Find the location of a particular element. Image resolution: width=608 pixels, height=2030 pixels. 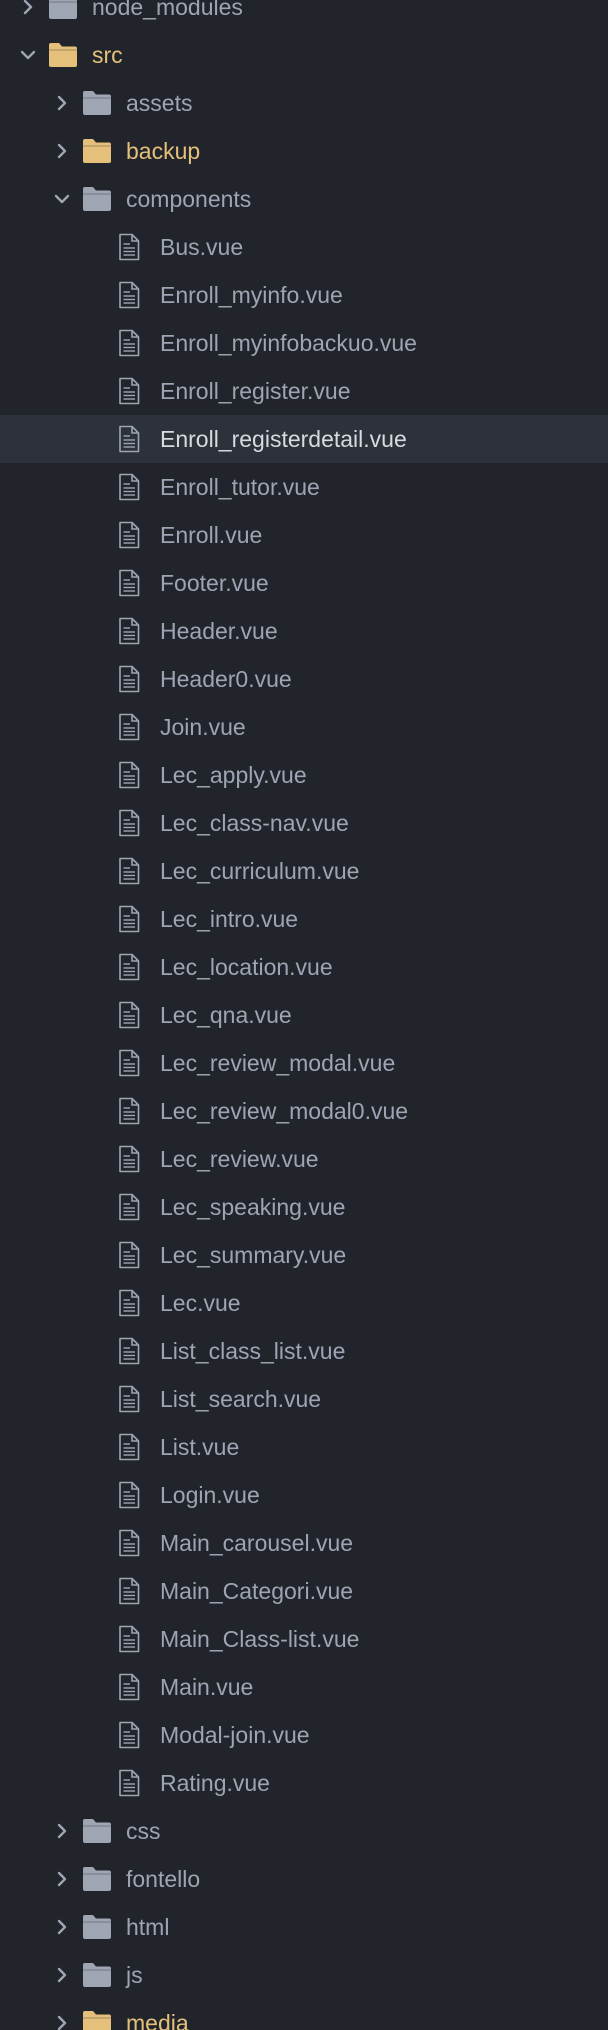

tree-folder-components: components is located at coordinates (304, 199).